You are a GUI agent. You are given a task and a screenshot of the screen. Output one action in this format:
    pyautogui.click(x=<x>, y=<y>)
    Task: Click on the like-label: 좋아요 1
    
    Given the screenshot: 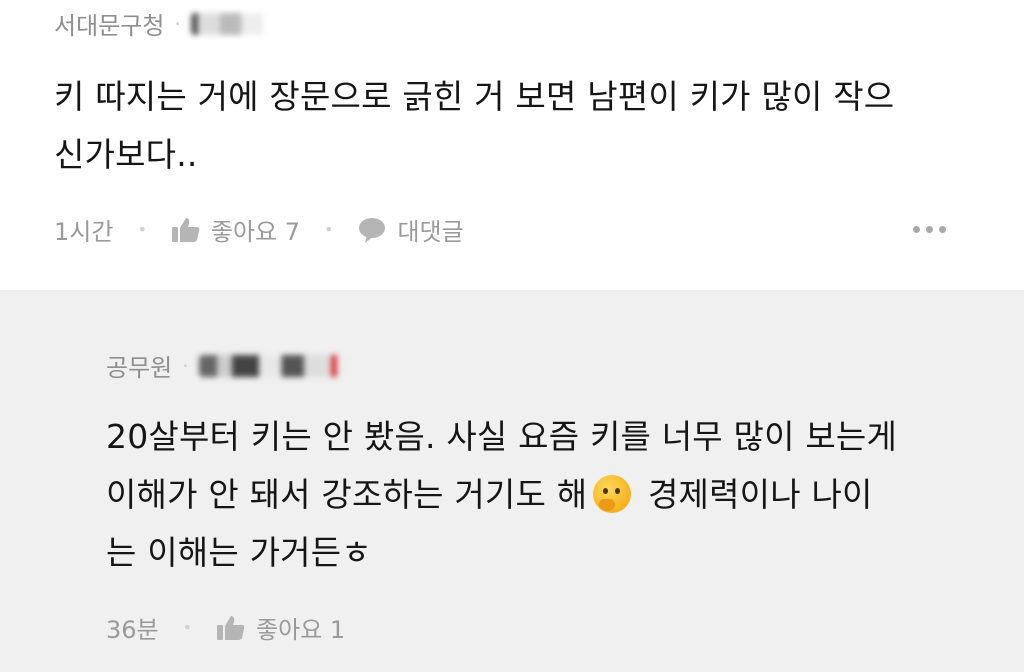 What is the action you would take?
    pyautogui.click(x=301, y=630)
    